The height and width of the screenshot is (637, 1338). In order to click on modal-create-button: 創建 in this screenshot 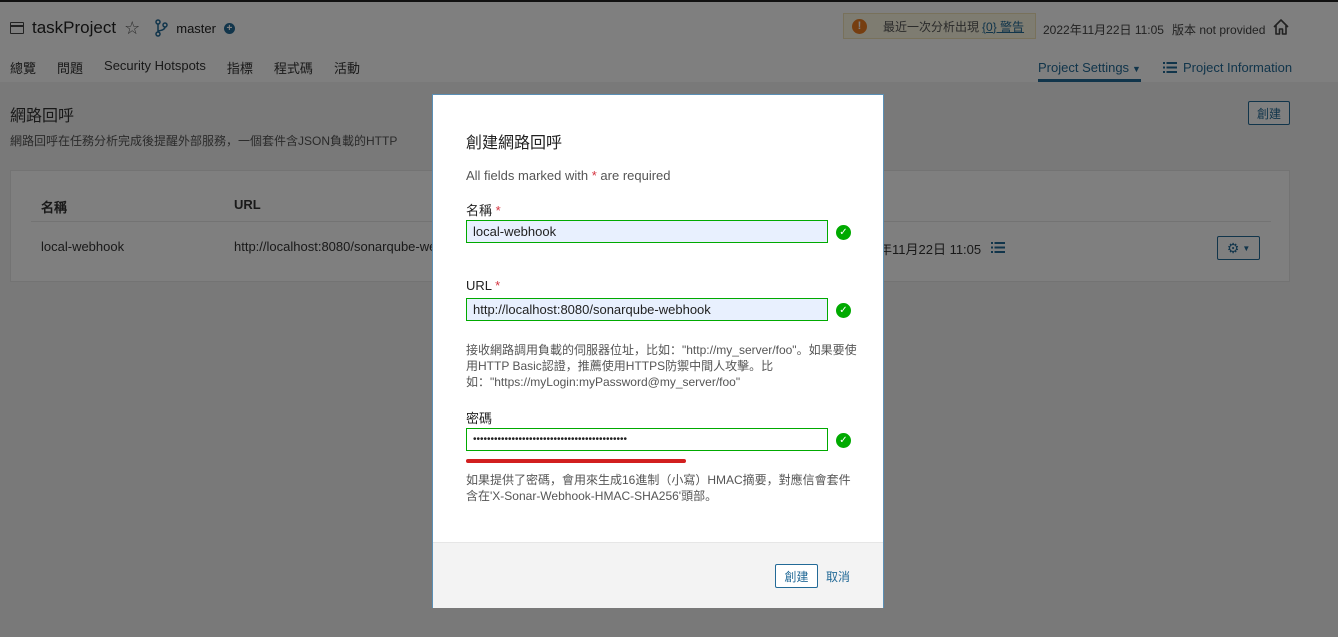, I will do `click(796, 576)`.